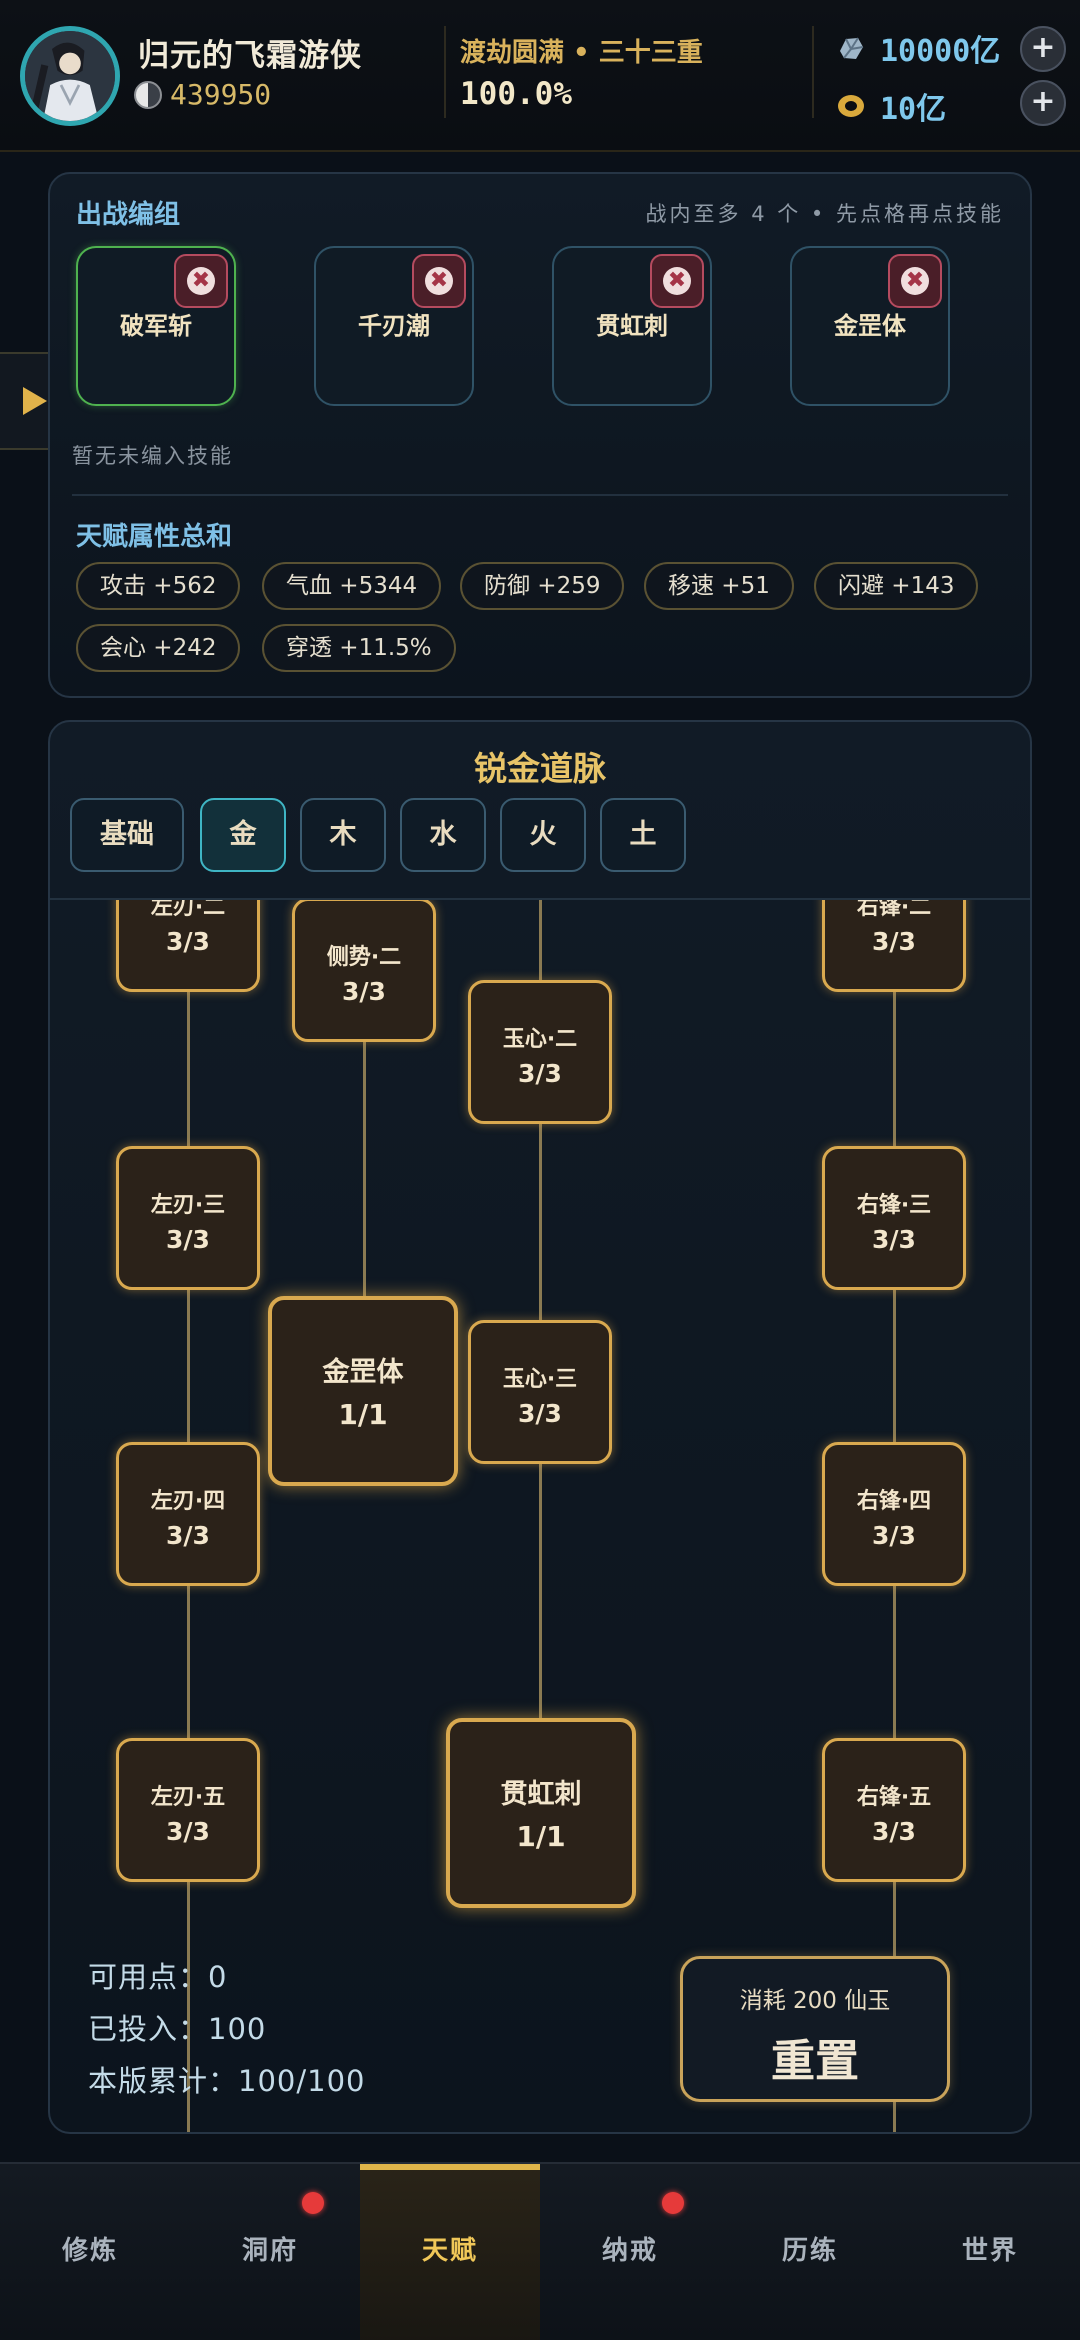 The width and height of the screenshot is (1080, 2340). I want to click on skill-name: 金罡体, so click(870, 326).